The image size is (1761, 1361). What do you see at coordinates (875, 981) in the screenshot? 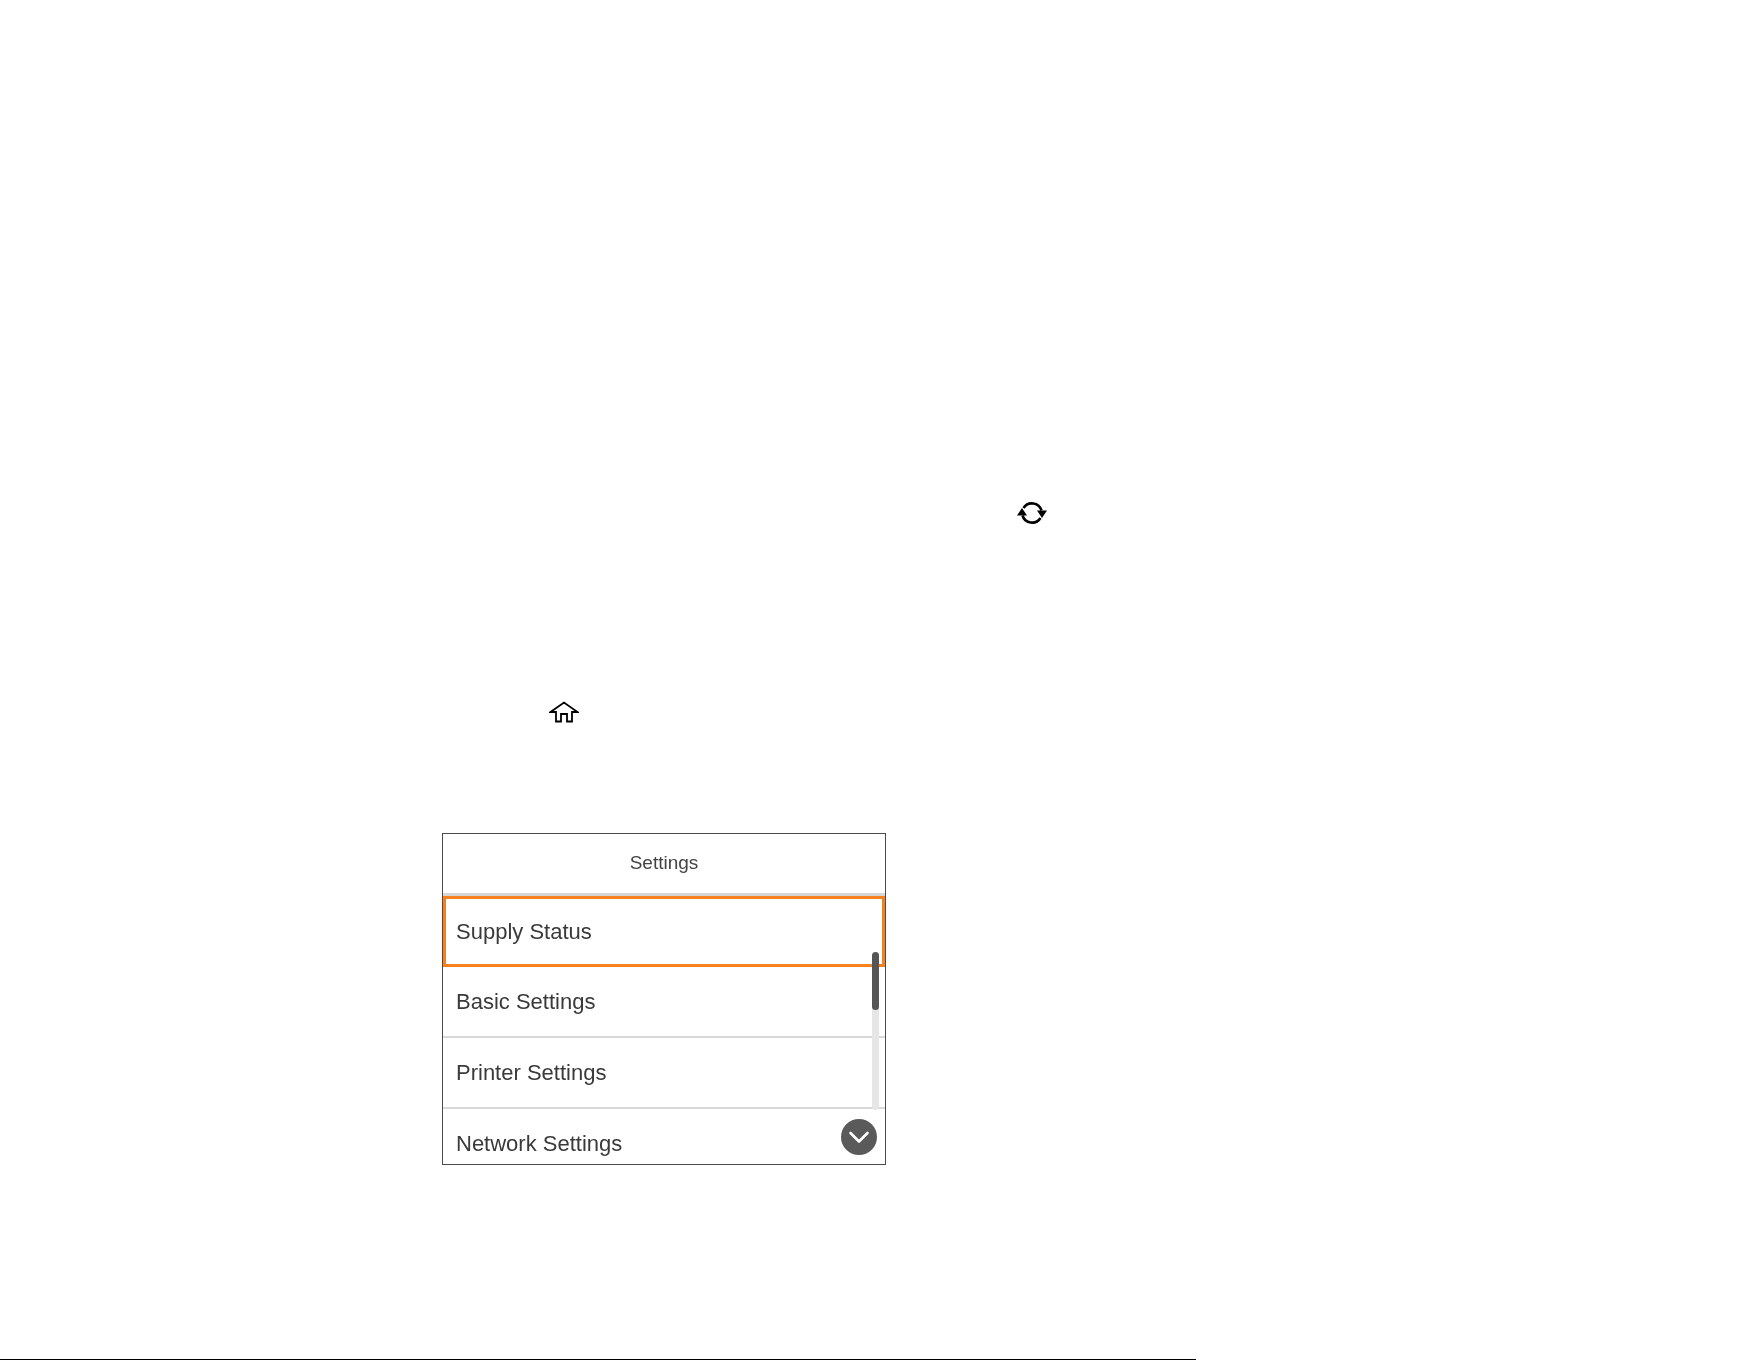
I see `scrollbar-thumb` at bounding box center [875, 981].